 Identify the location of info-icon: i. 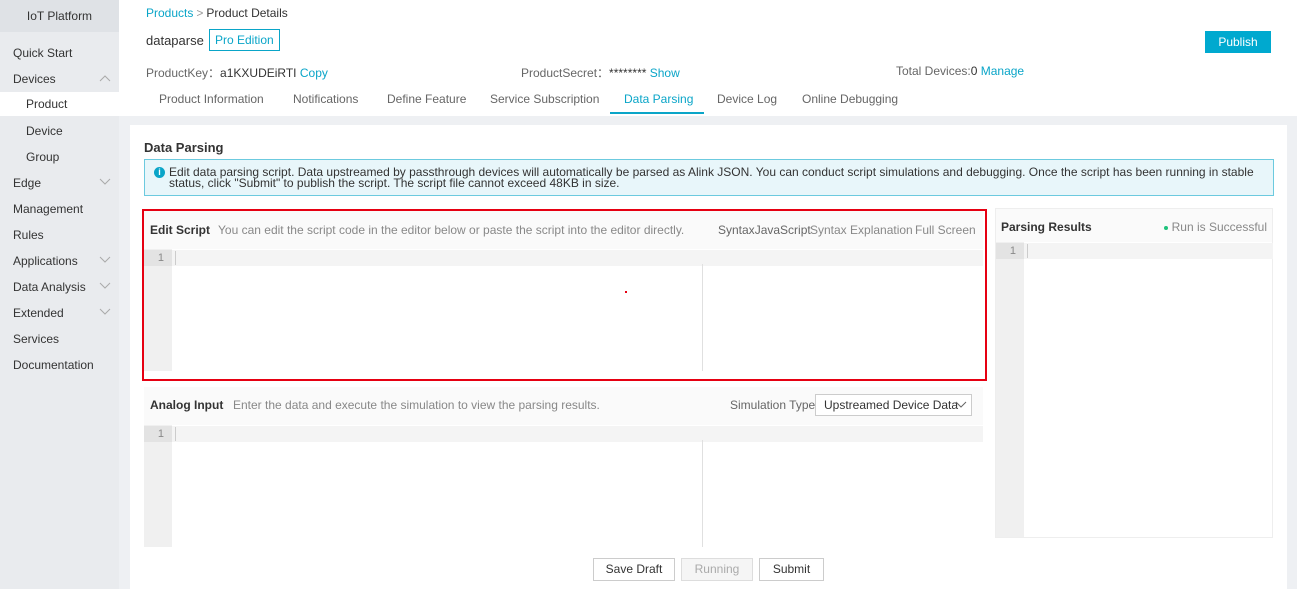
(159, 172).